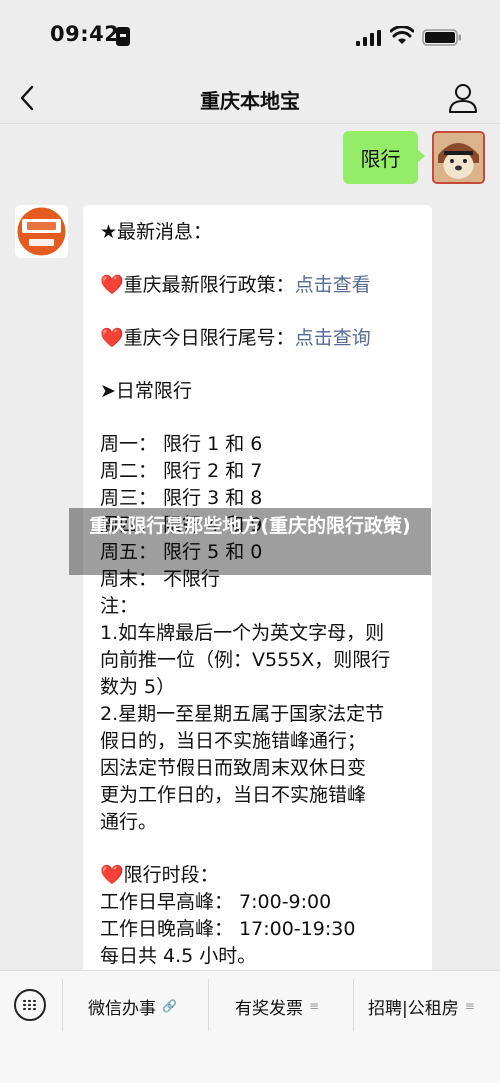  Describe the element at coordinates (235, 285) in the screenshot. I see `message-line: ❤️重庆最新限行政策：点击查看` at that location.